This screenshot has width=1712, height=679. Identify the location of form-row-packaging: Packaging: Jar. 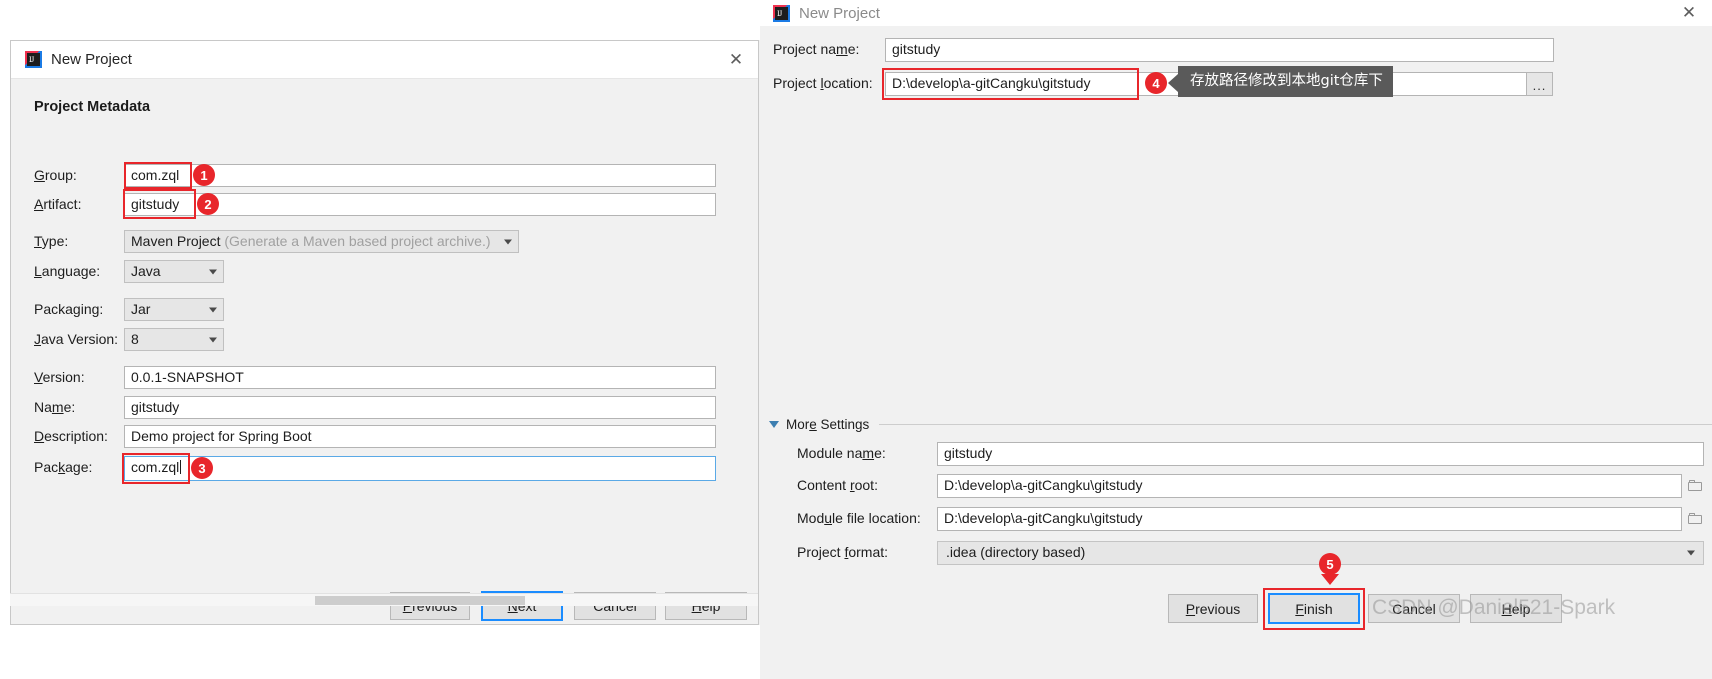
(385, 309).